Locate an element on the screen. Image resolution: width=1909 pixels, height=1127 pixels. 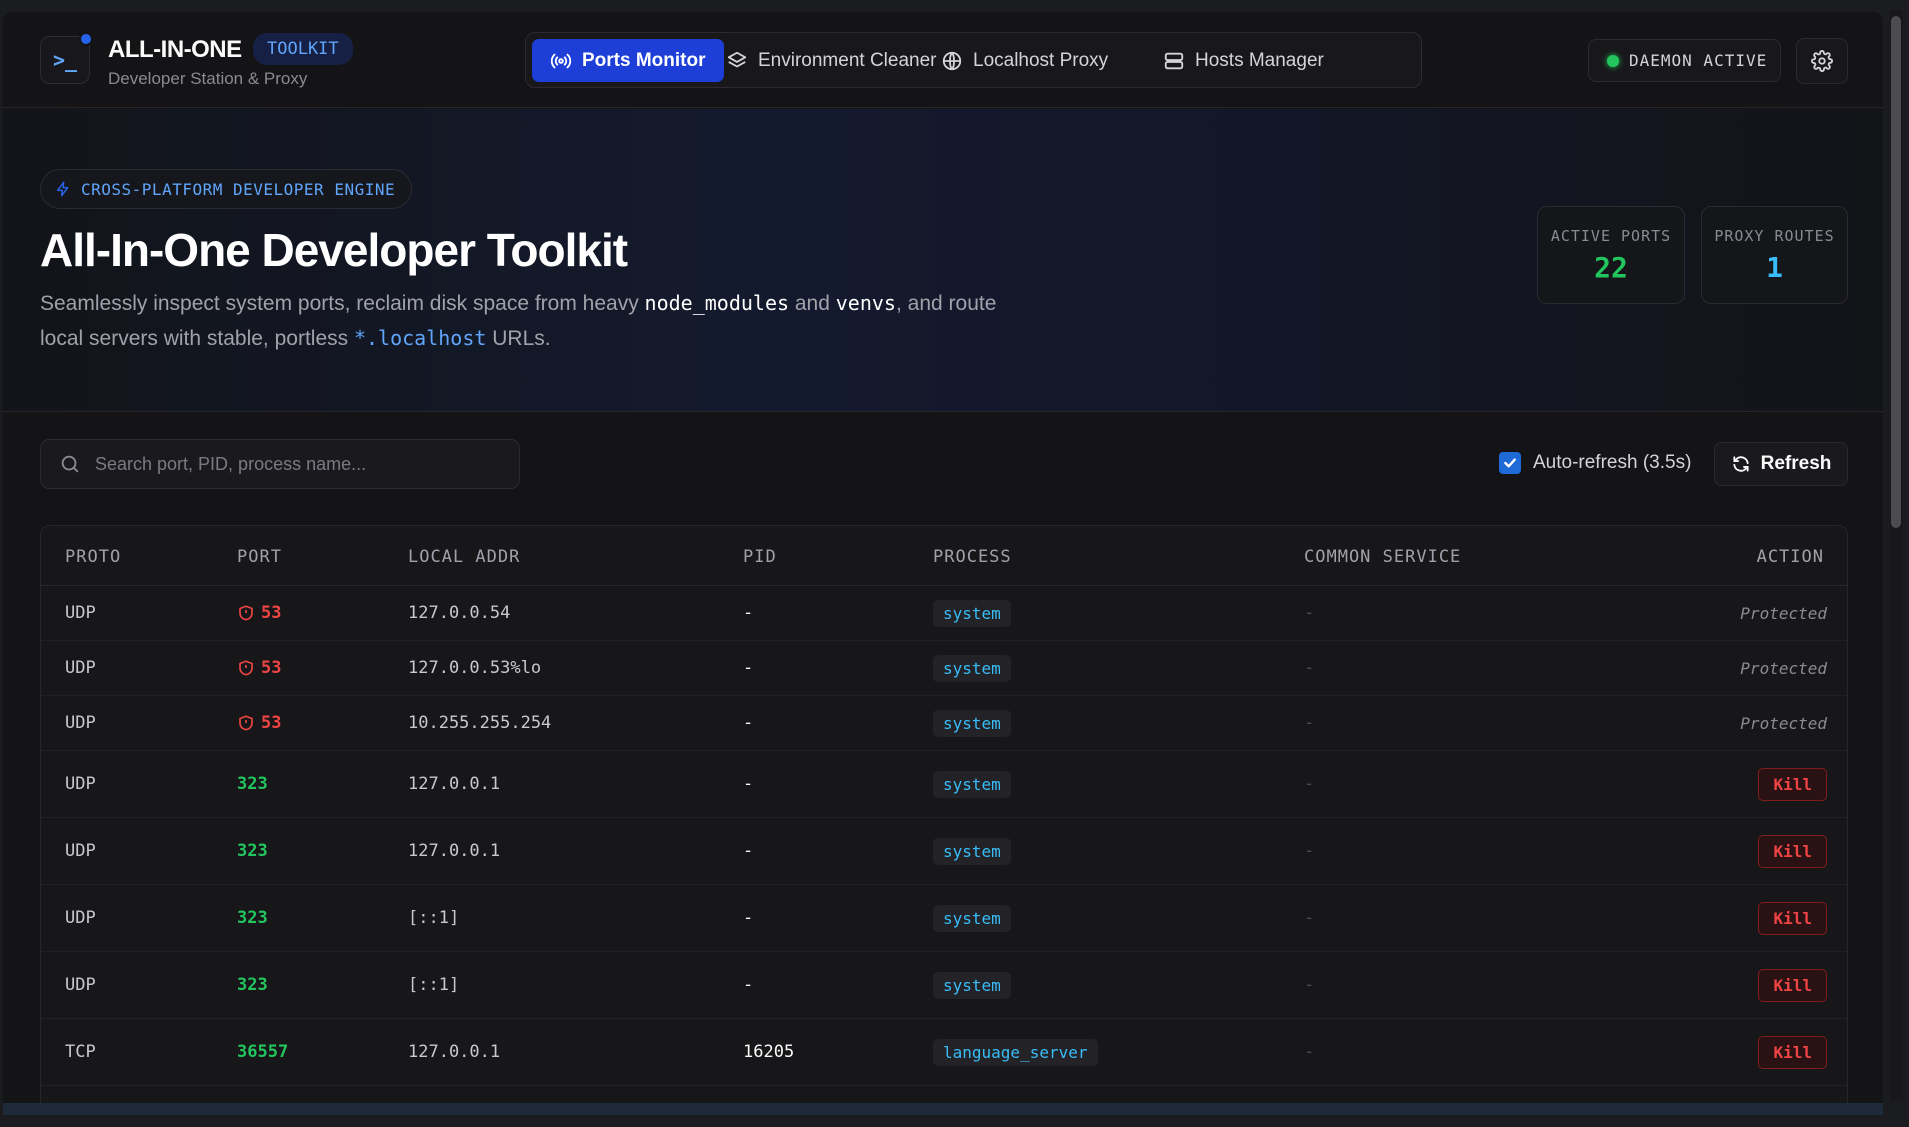
stat-label: PROXY ROUTES is located at coordinates (1774, 236).